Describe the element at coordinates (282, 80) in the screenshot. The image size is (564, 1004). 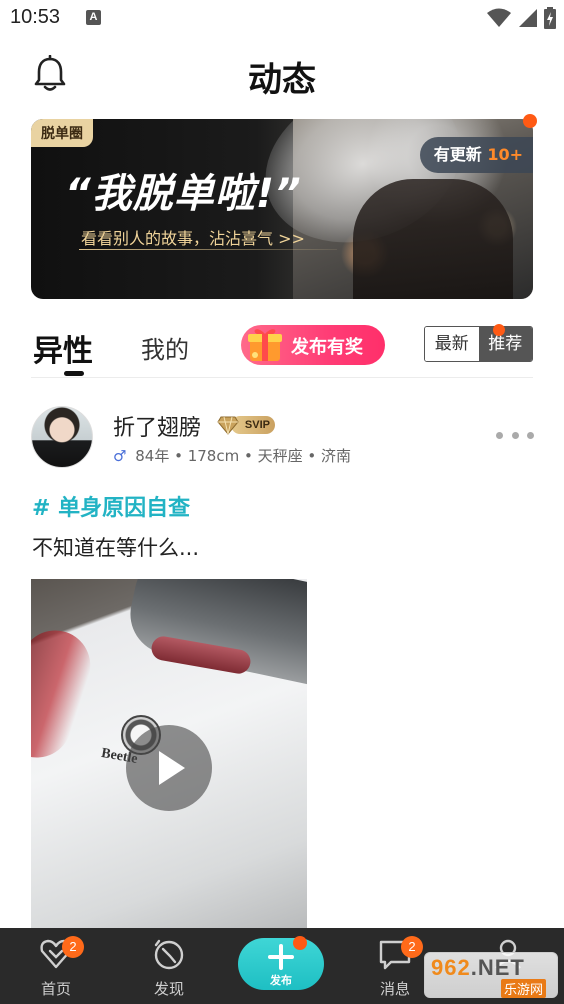
I see `page-title: 动态` at that location.